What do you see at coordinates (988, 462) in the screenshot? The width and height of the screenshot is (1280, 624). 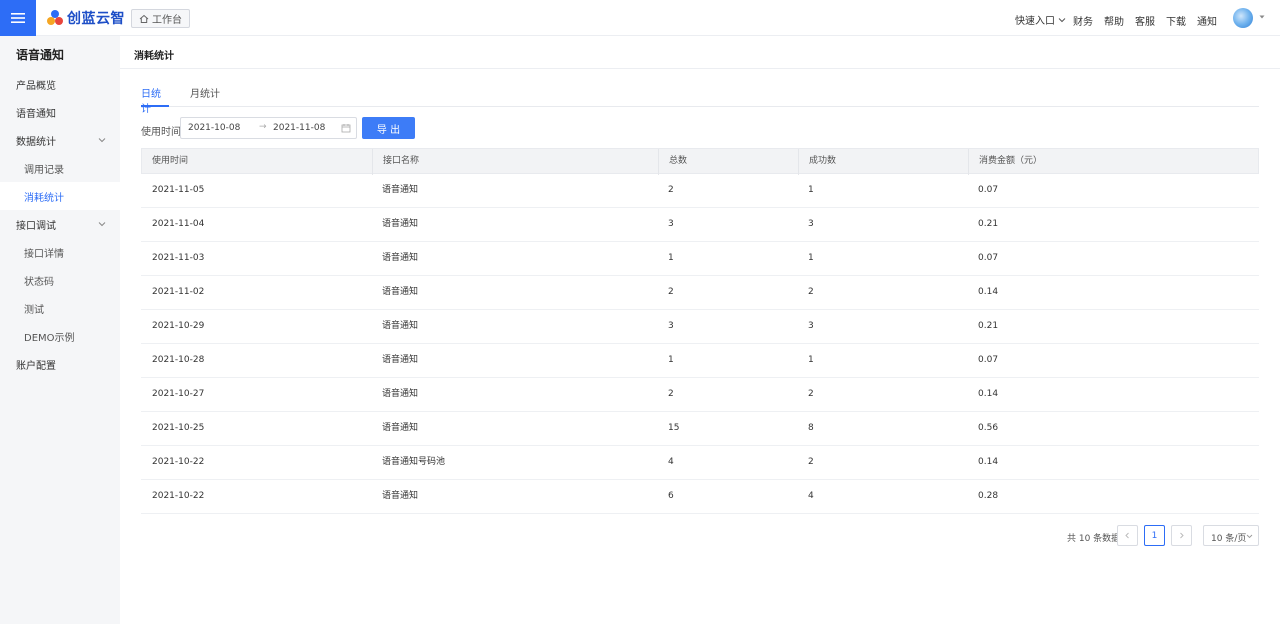 I see `cell-amount: 0.14` at bounding box center [988, 462].